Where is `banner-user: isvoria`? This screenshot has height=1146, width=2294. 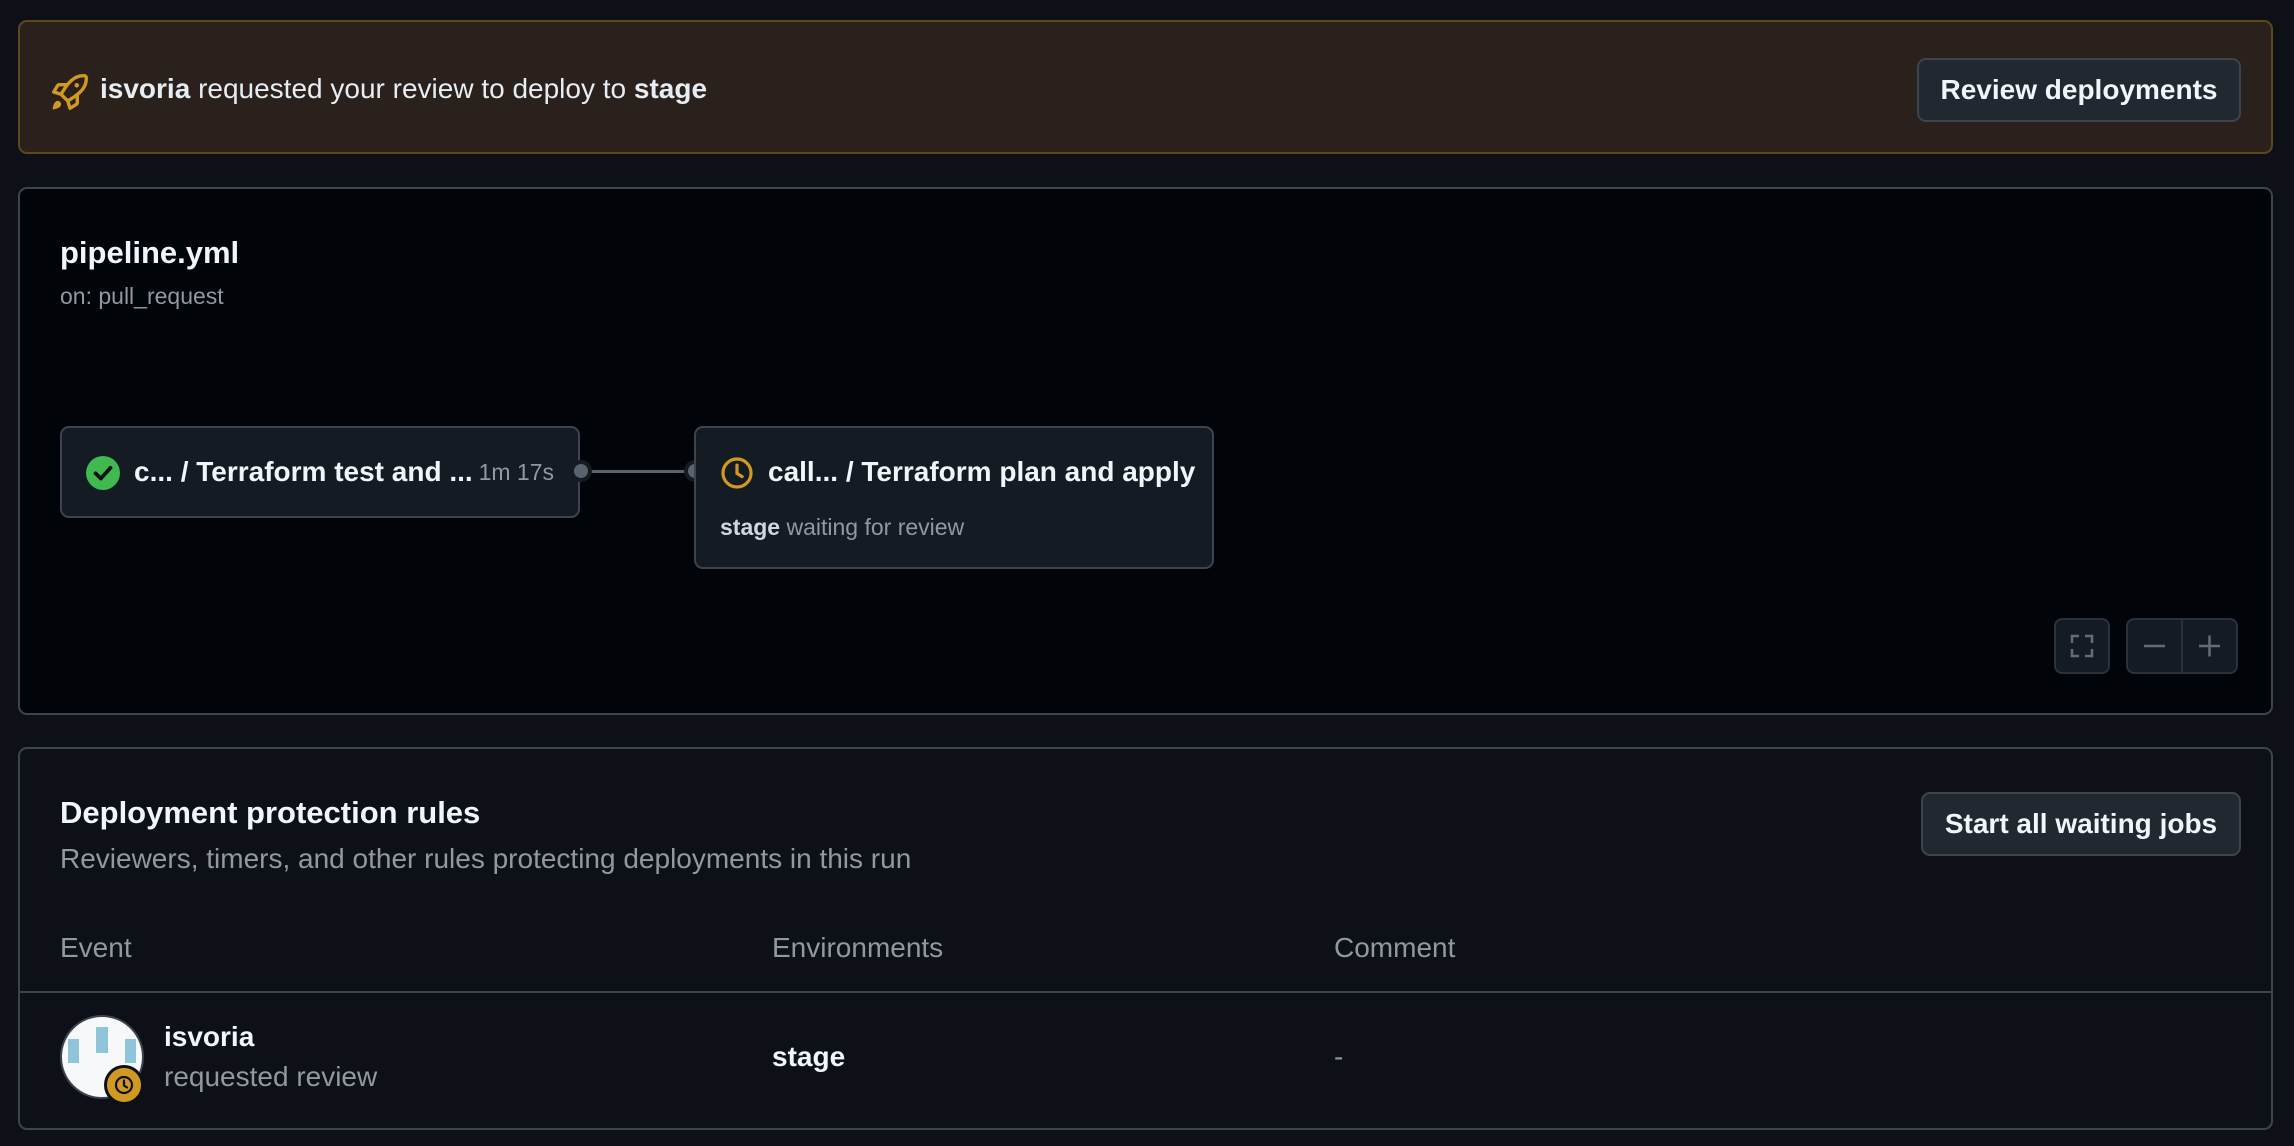 banner-user: isvoria is located at coordinates (145, 88).